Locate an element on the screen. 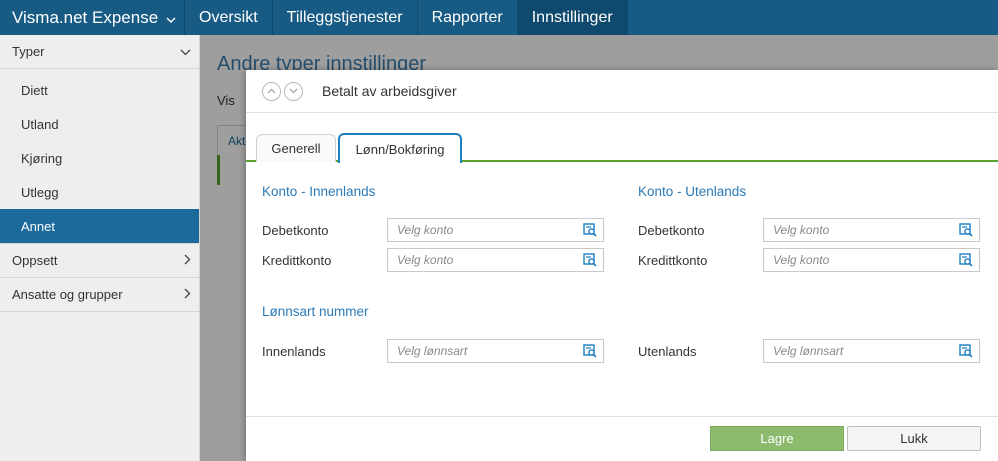  nav-item-label: Rapporter is located at coordinates (467, 17).